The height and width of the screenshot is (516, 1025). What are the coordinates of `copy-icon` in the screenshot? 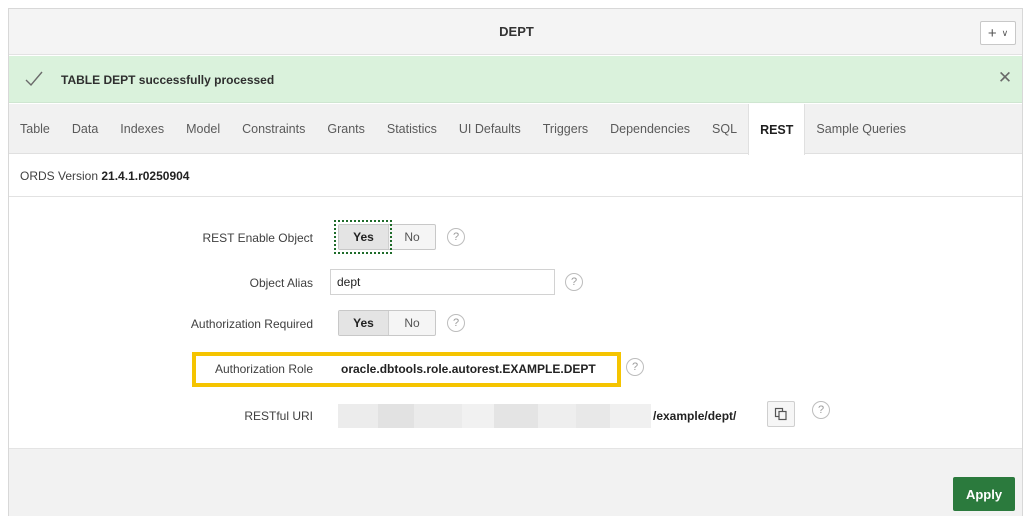 It's located at (780, 414).